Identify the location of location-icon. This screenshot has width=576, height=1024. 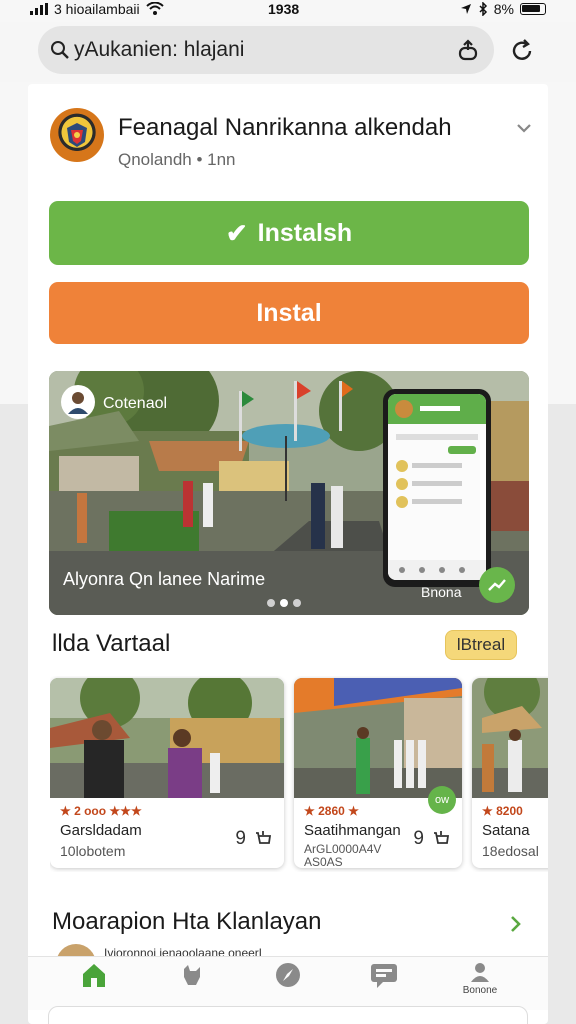
(465, 9).